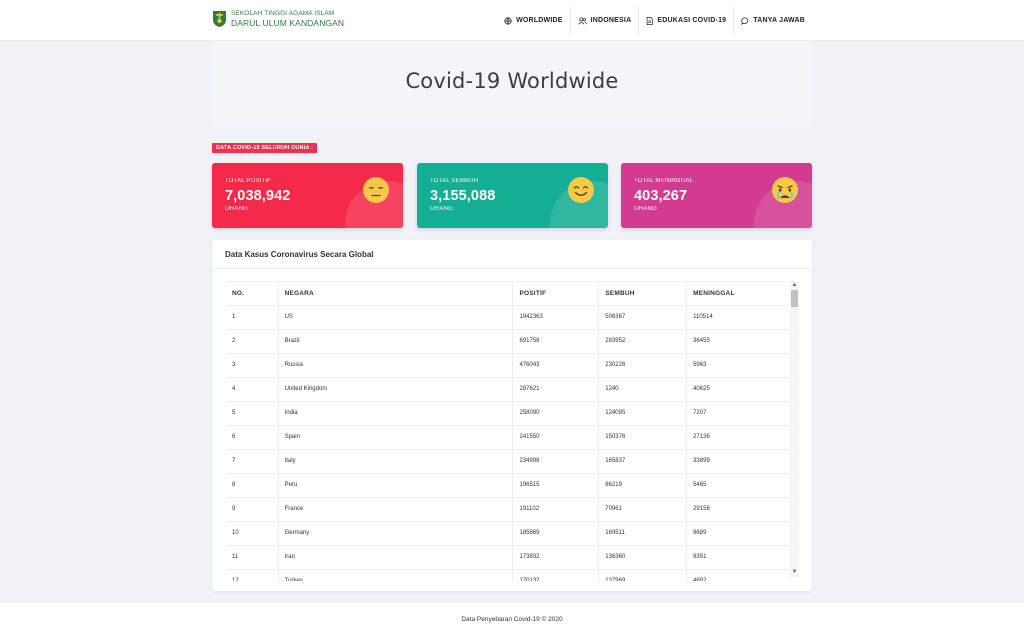 The image size is (1024, 637). Describe the element at coordinates (643, 461) in the screenshot. I see `cell-sembuh: 165837` at that location.